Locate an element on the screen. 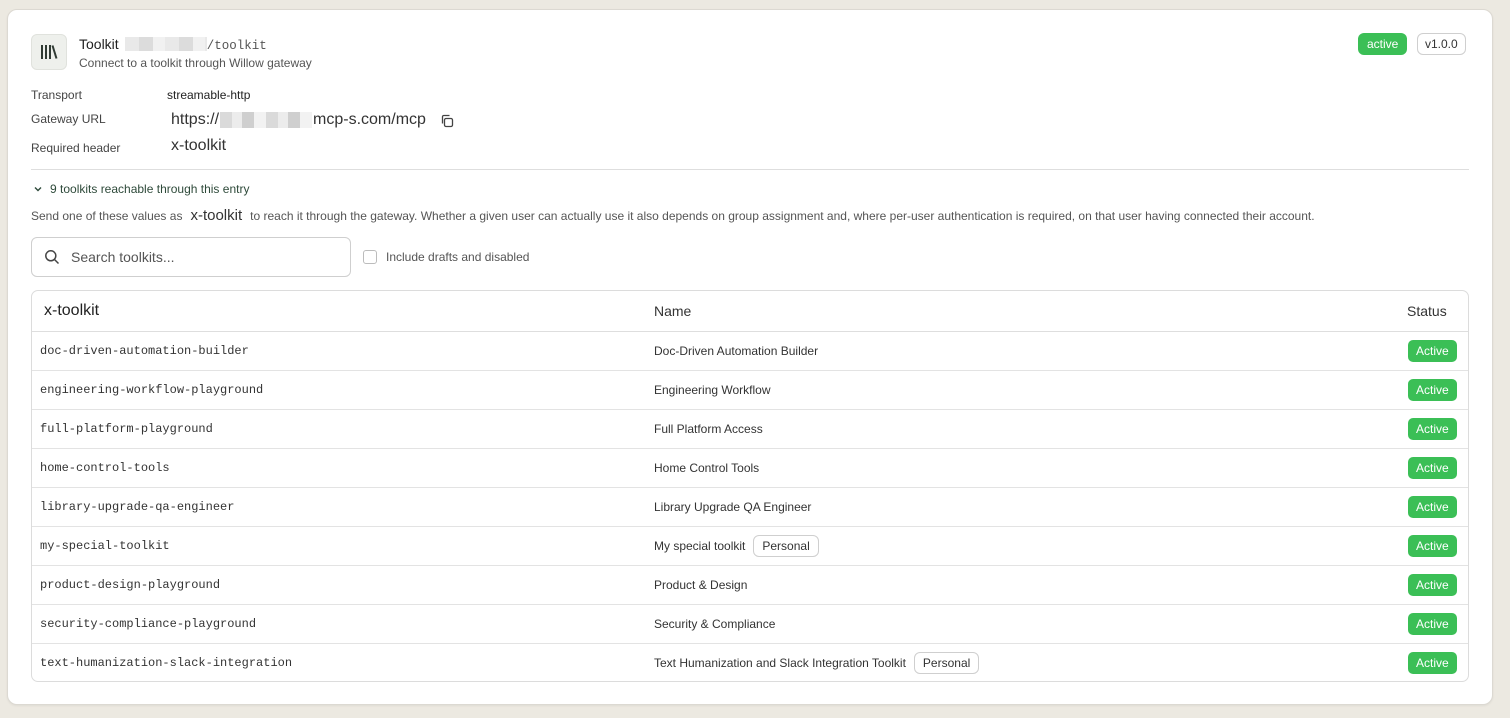 The image size is (1510, 718). toolkit-key: engineering-workflow-playground is located at coordinates (152, 390).